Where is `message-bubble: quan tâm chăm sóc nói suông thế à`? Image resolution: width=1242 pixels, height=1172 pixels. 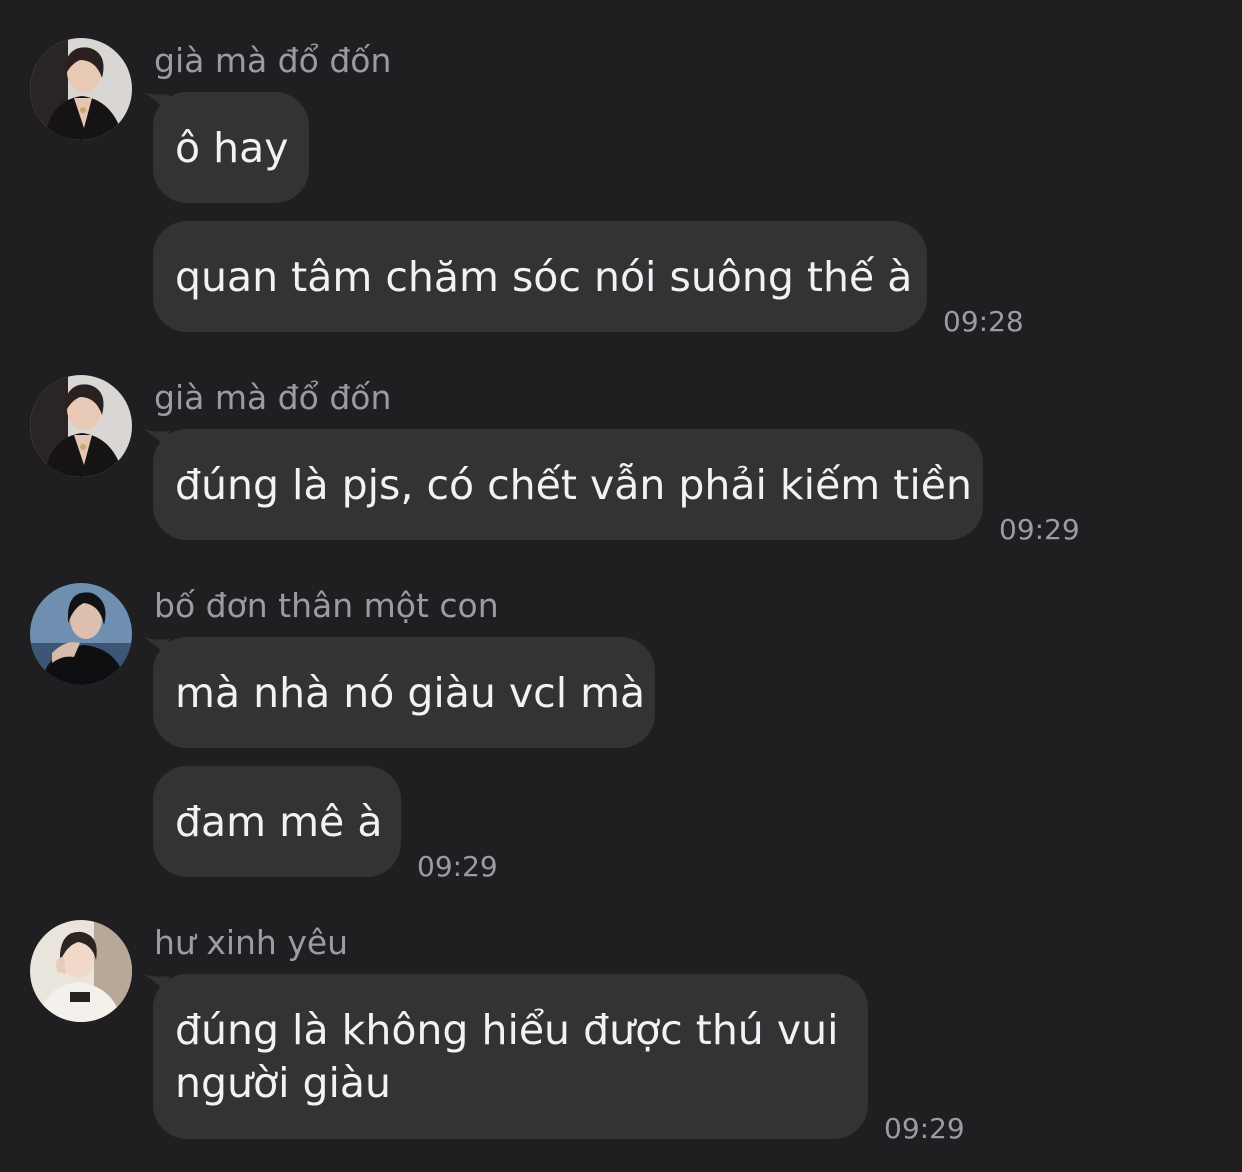 message-bubble: quan tâm chăm sóc nói suông thế à is located at coordinates (540, 276).